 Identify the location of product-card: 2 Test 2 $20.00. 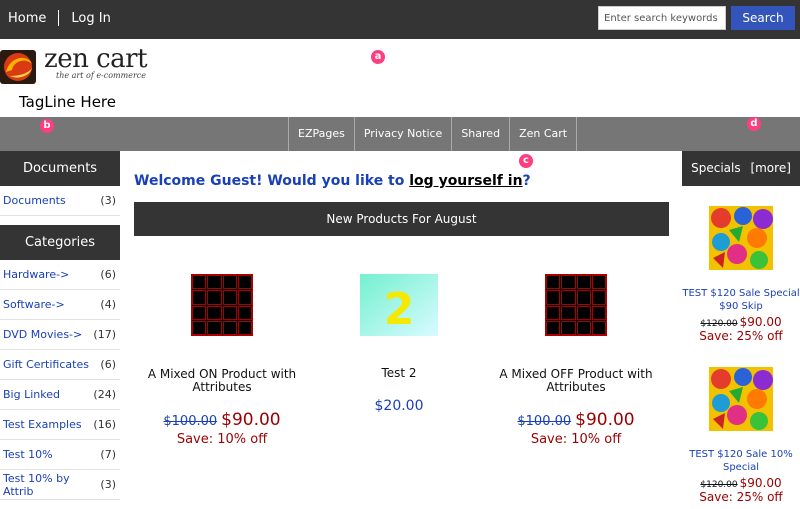
(399, 344).